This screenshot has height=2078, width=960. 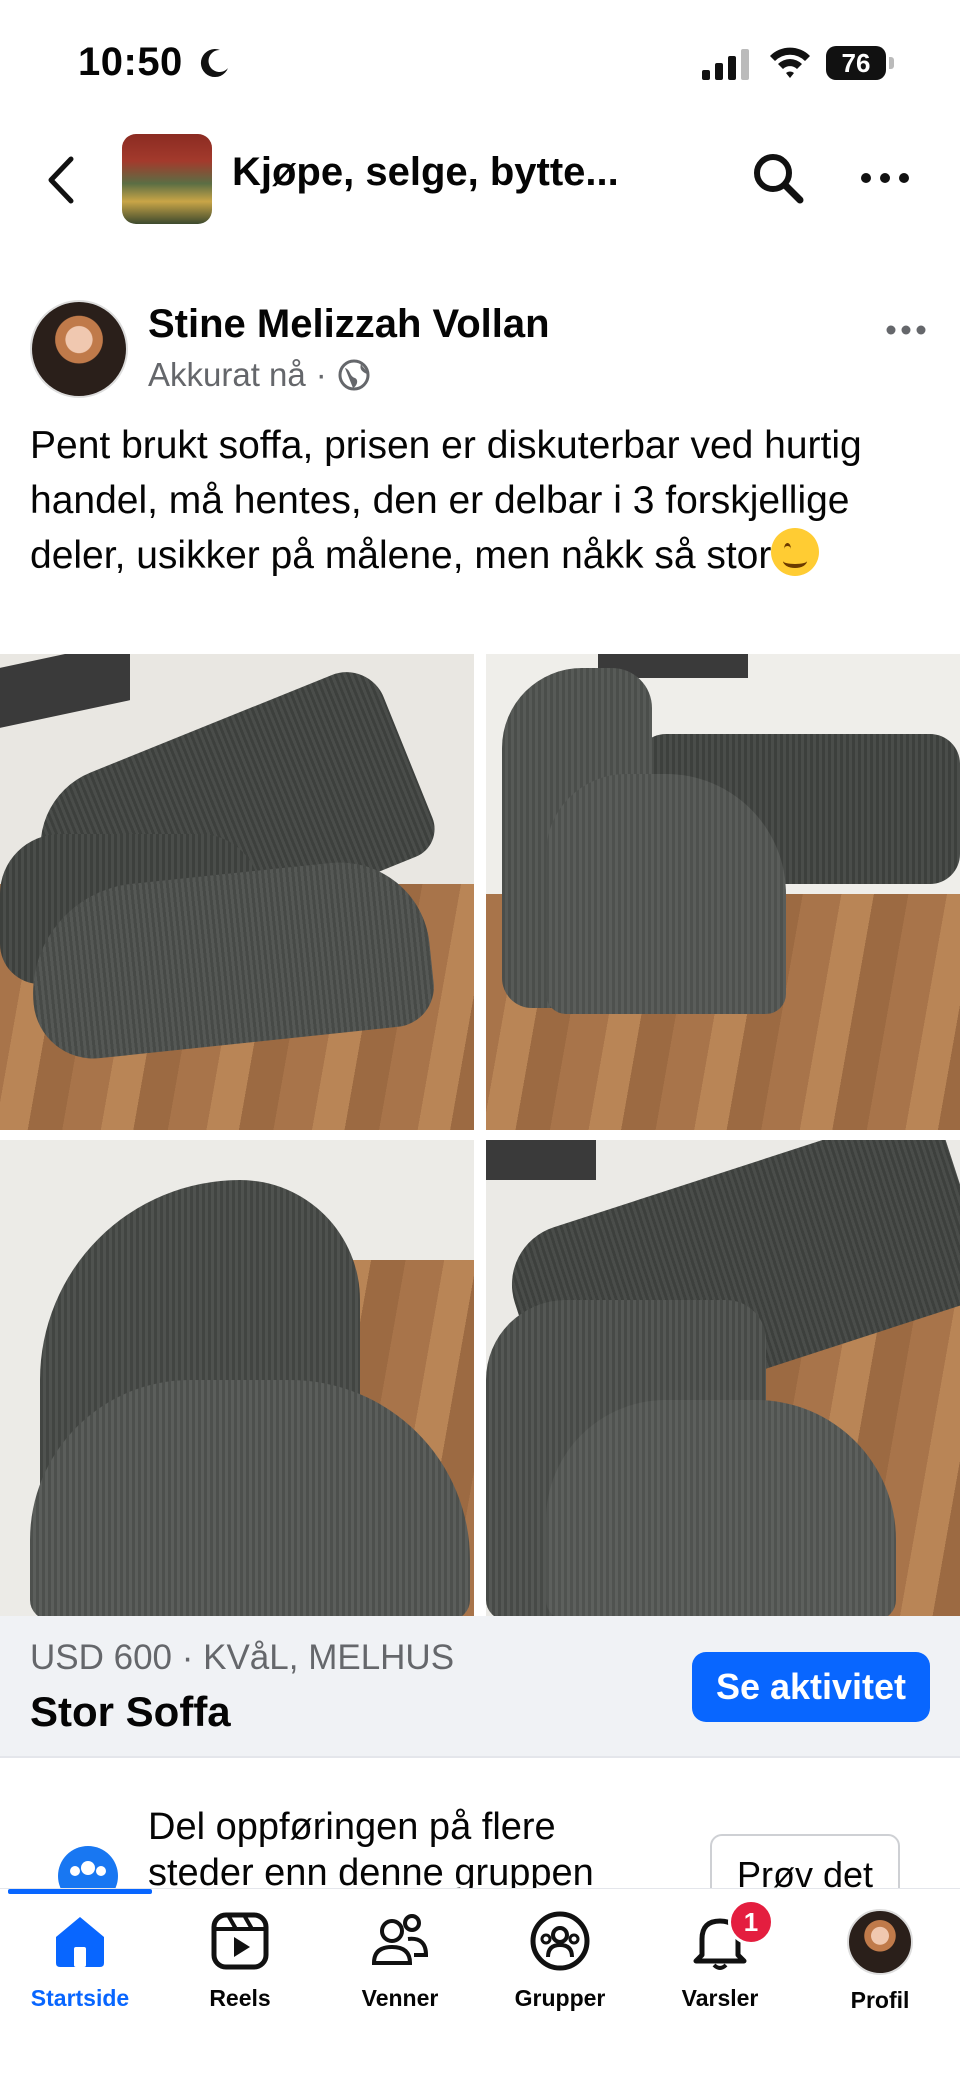 What do you see at coordinates (240, 1941) in the screenshot?
I see `reels-icon` at bounding box center [240, 1941].